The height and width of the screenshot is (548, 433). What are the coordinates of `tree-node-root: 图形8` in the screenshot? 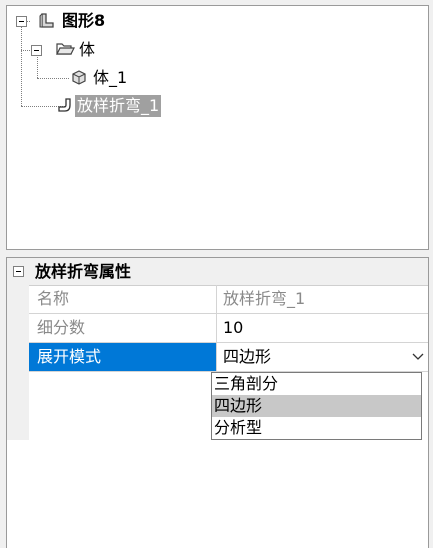 It's located at (83, 21).